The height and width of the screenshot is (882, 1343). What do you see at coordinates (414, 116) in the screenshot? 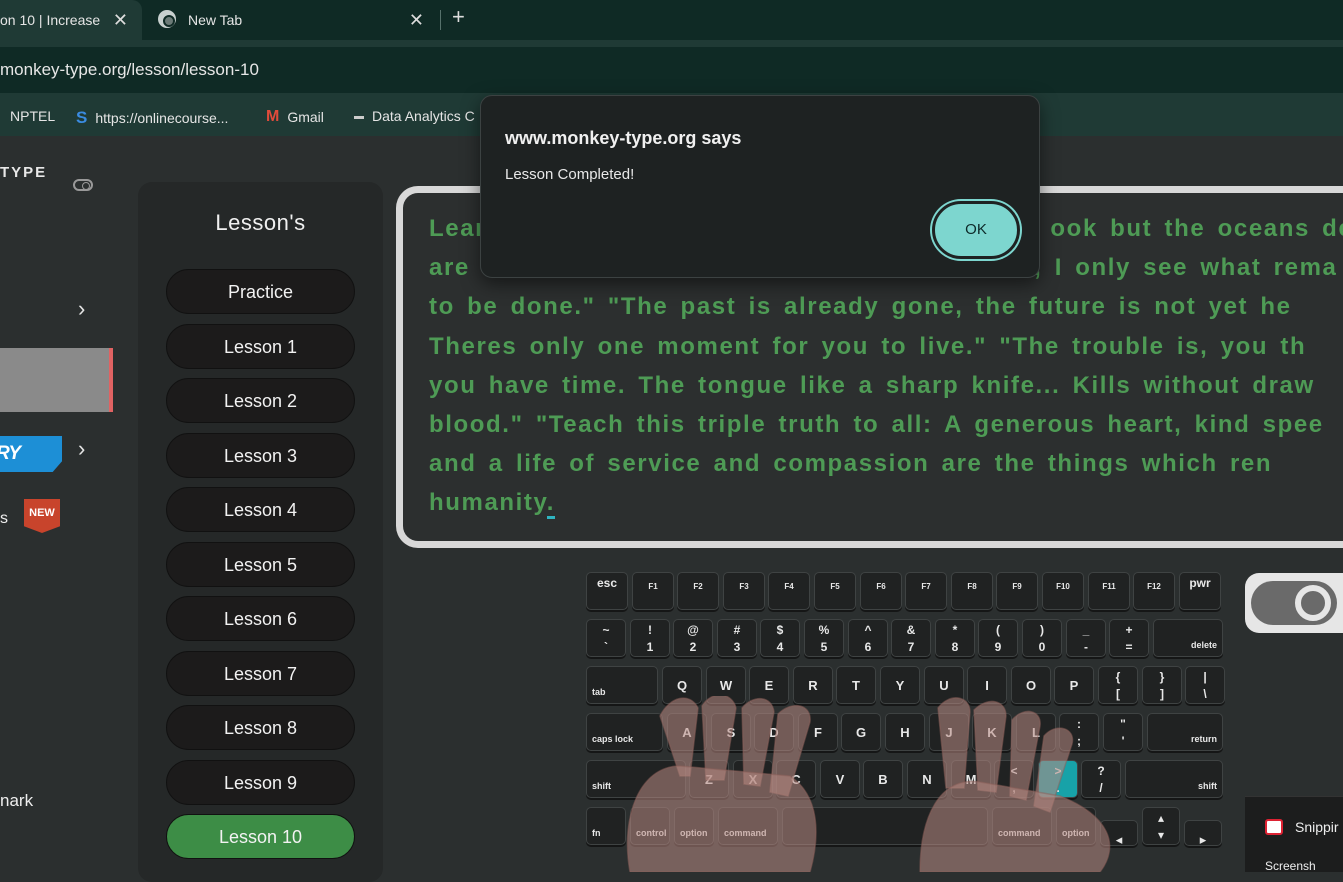
I see `bookmark-data-analytics: ▬ Data Analytics C` at bounding box center [414, 116].